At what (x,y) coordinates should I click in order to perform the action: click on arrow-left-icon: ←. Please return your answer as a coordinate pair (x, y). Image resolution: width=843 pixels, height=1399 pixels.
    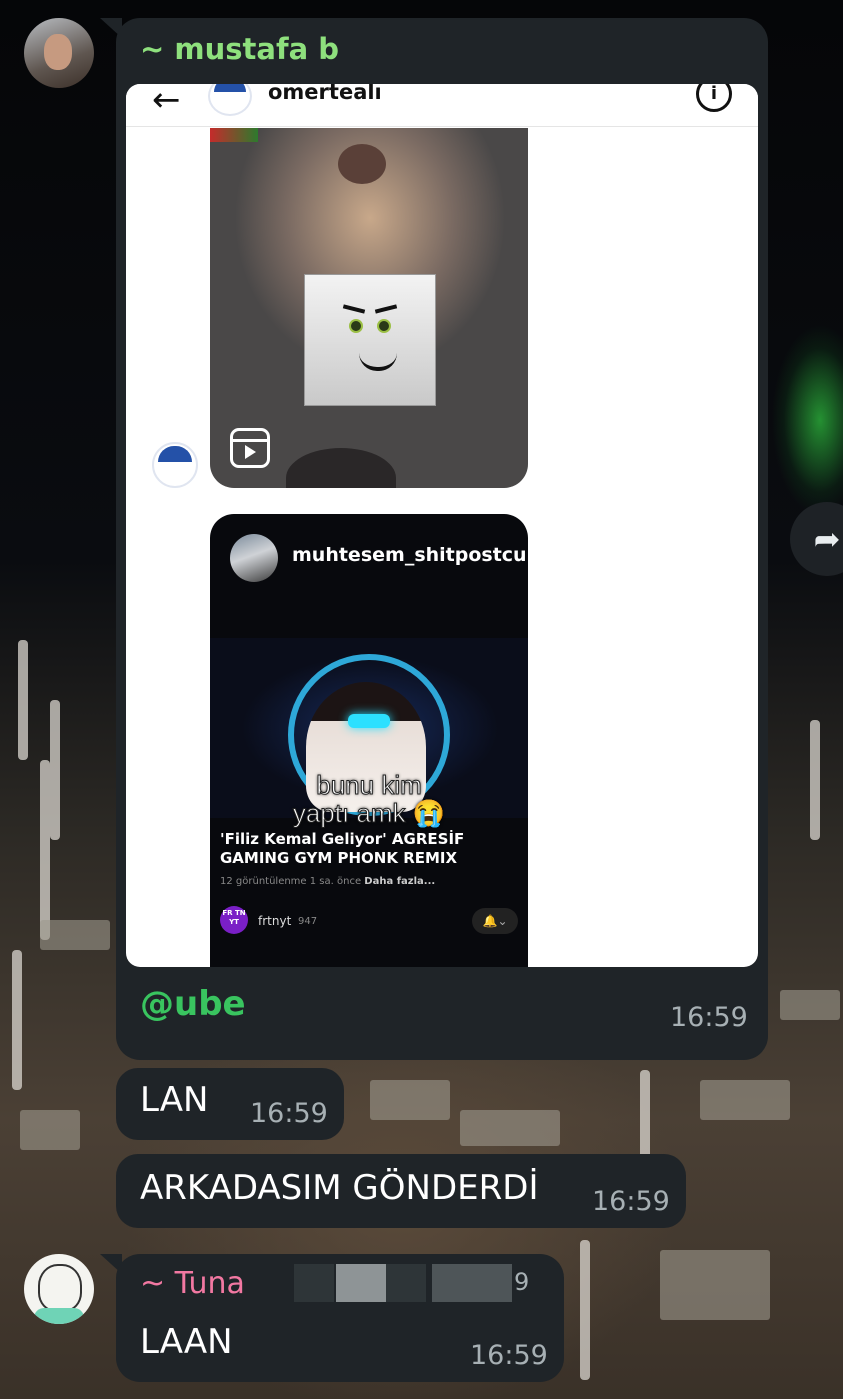
    Looking at the image, I should click on (166, 102).